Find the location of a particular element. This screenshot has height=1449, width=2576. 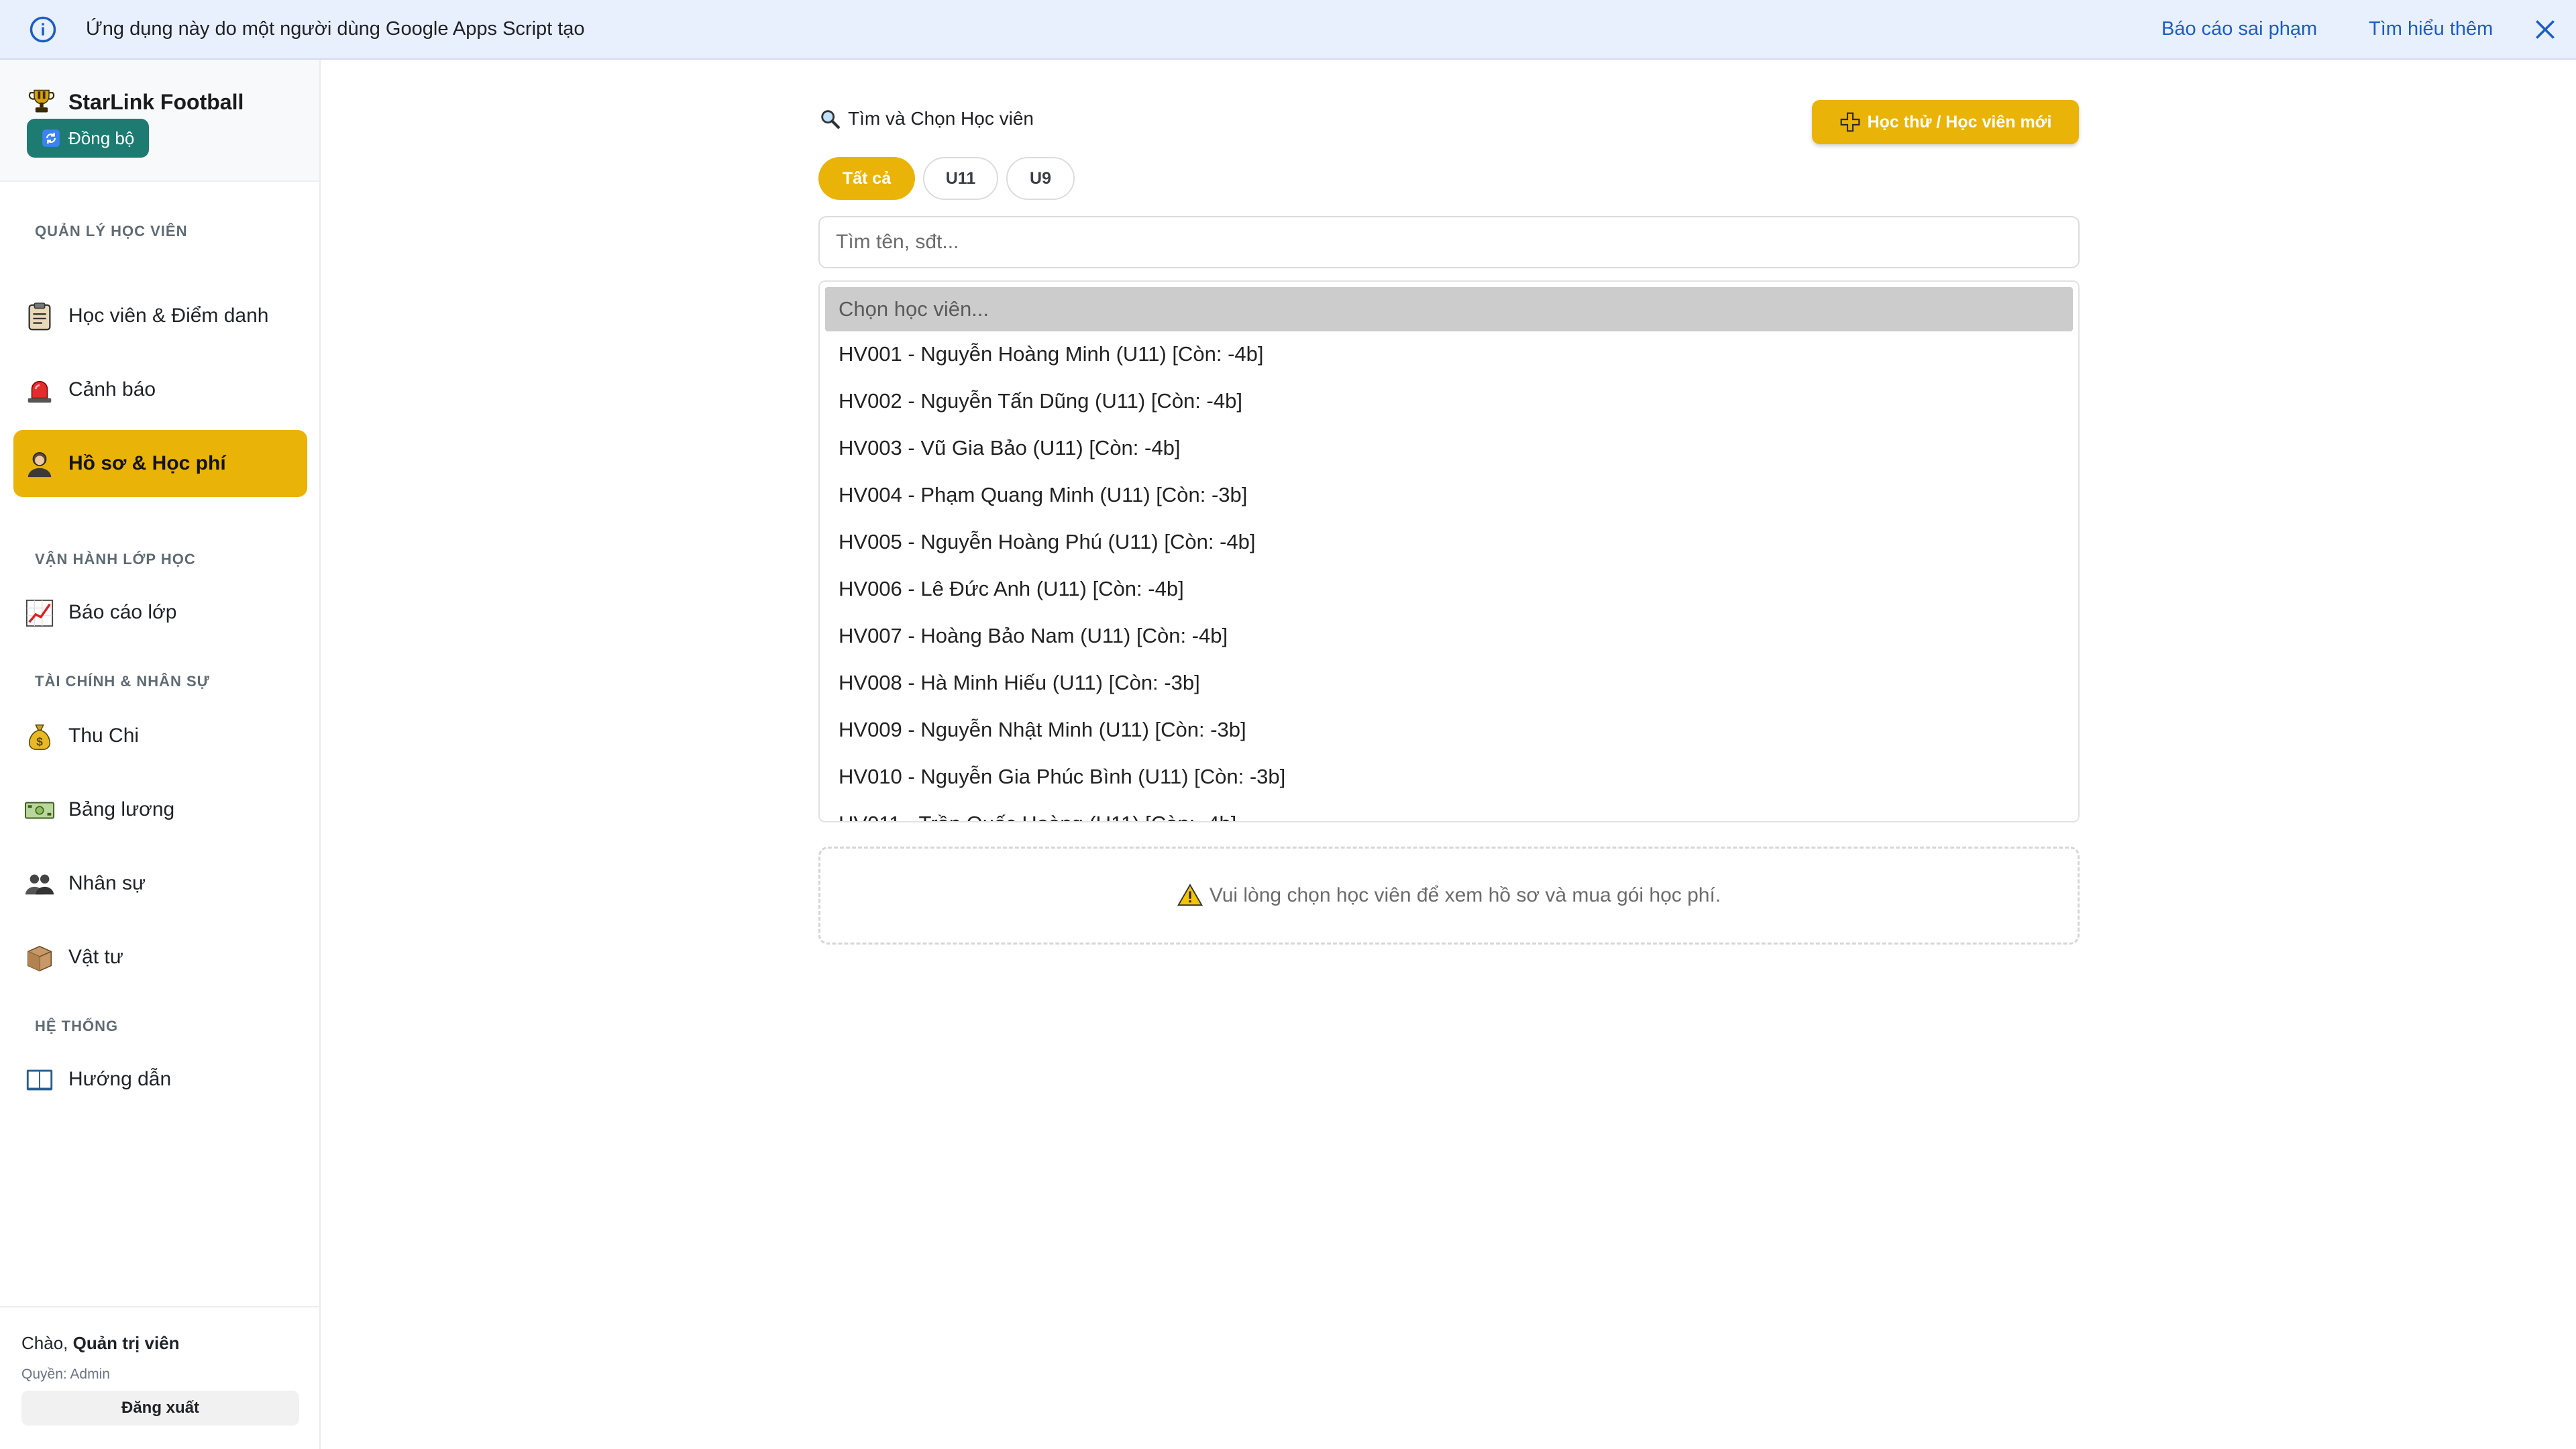

people-icon is located at coordinates (39, 884).